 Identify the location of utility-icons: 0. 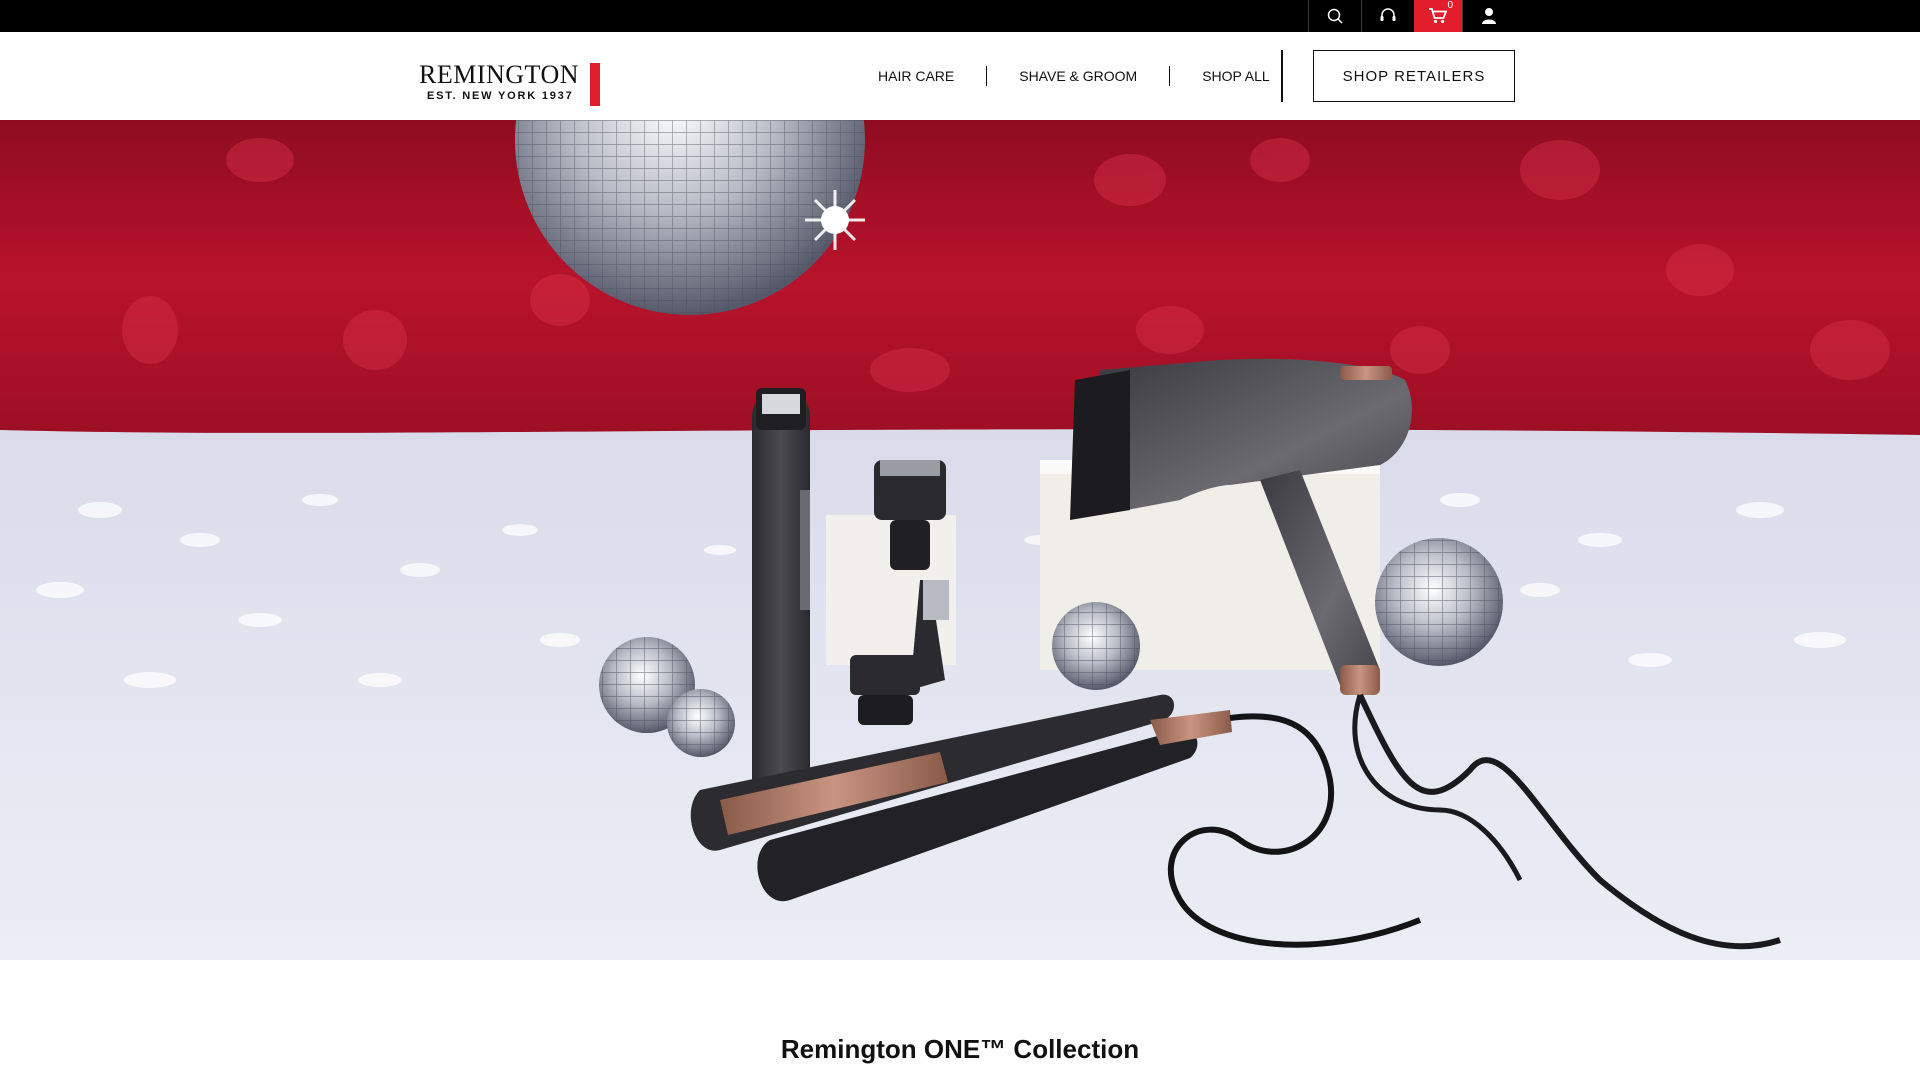
(1411, 16).